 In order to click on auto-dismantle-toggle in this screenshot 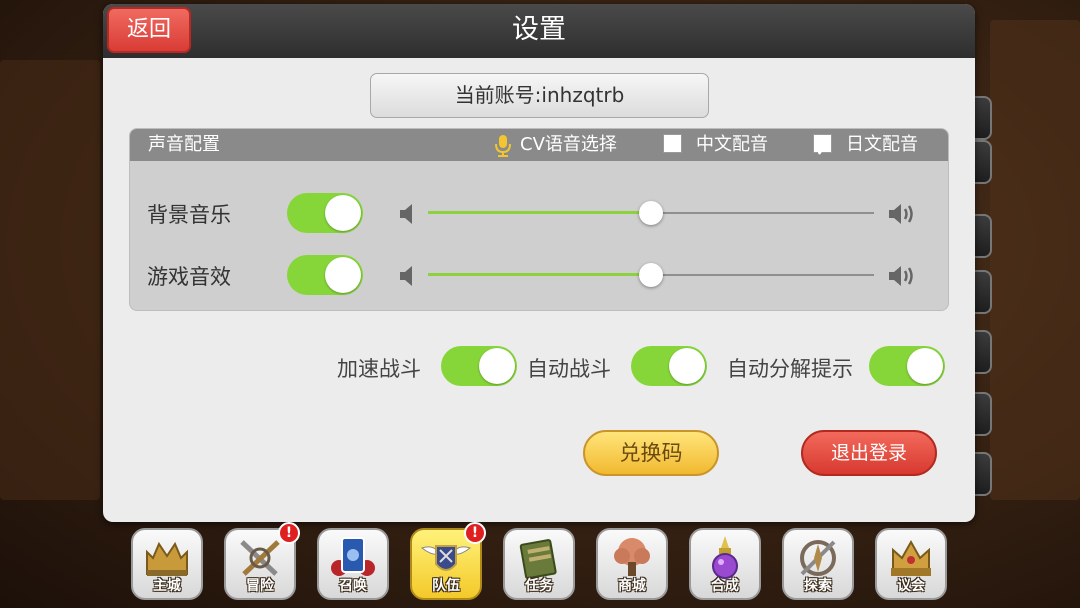, I will do `click(907, 366)`.